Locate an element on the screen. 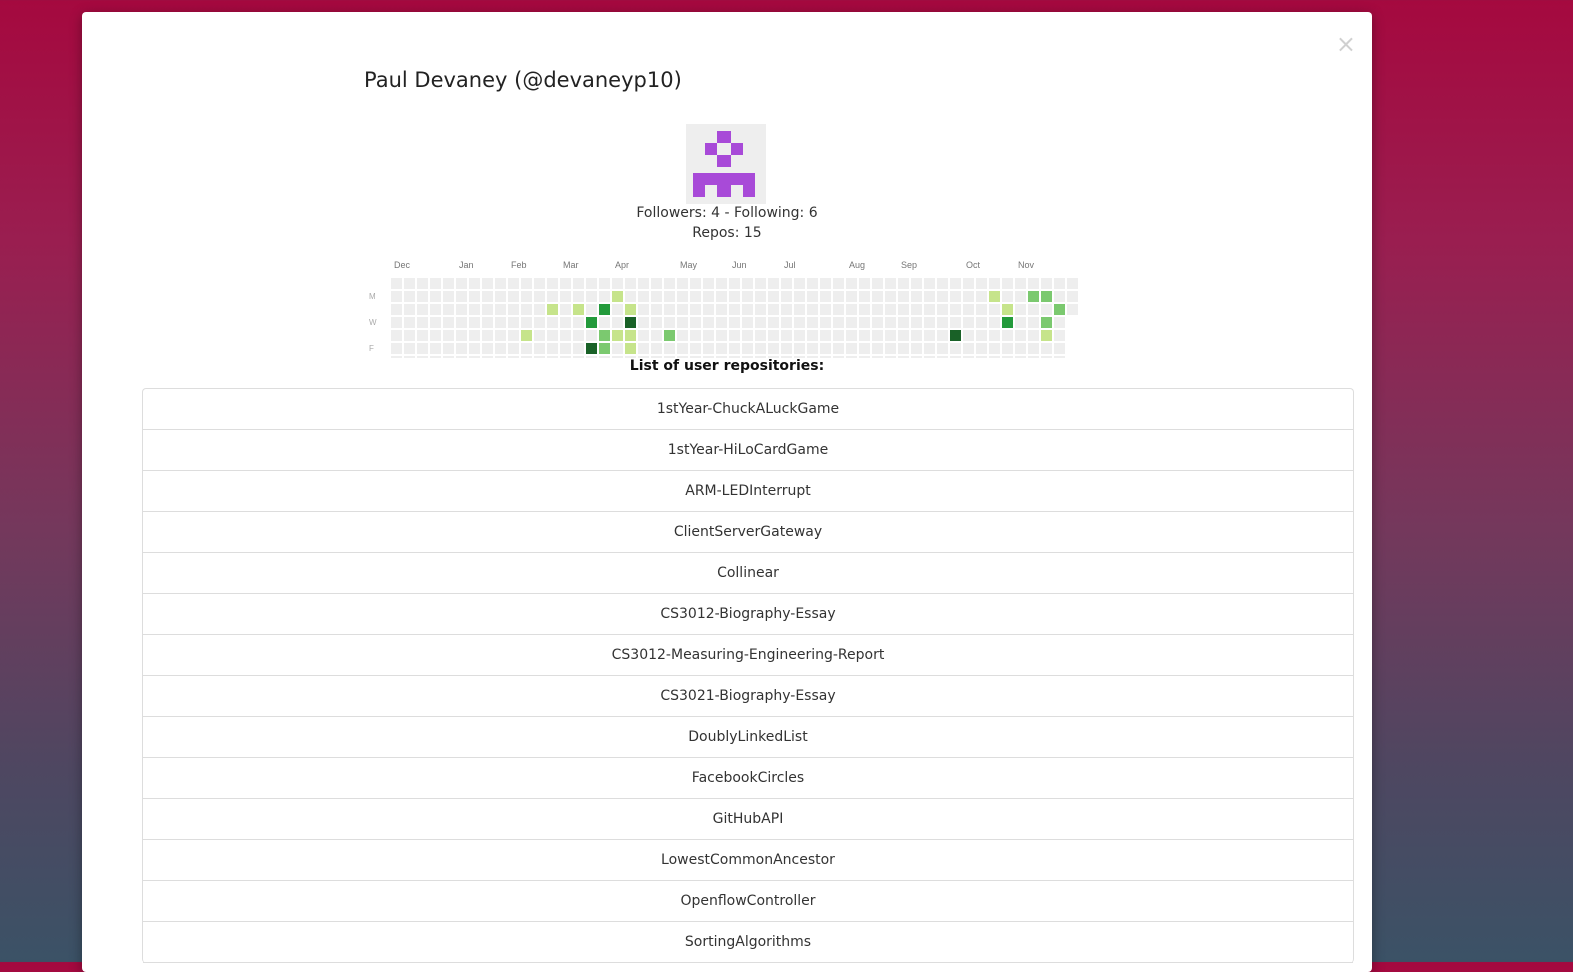 The width and height of the screenshot is (1573, 972). repo-list-item: Collinear is located at coordinates (748, 573).